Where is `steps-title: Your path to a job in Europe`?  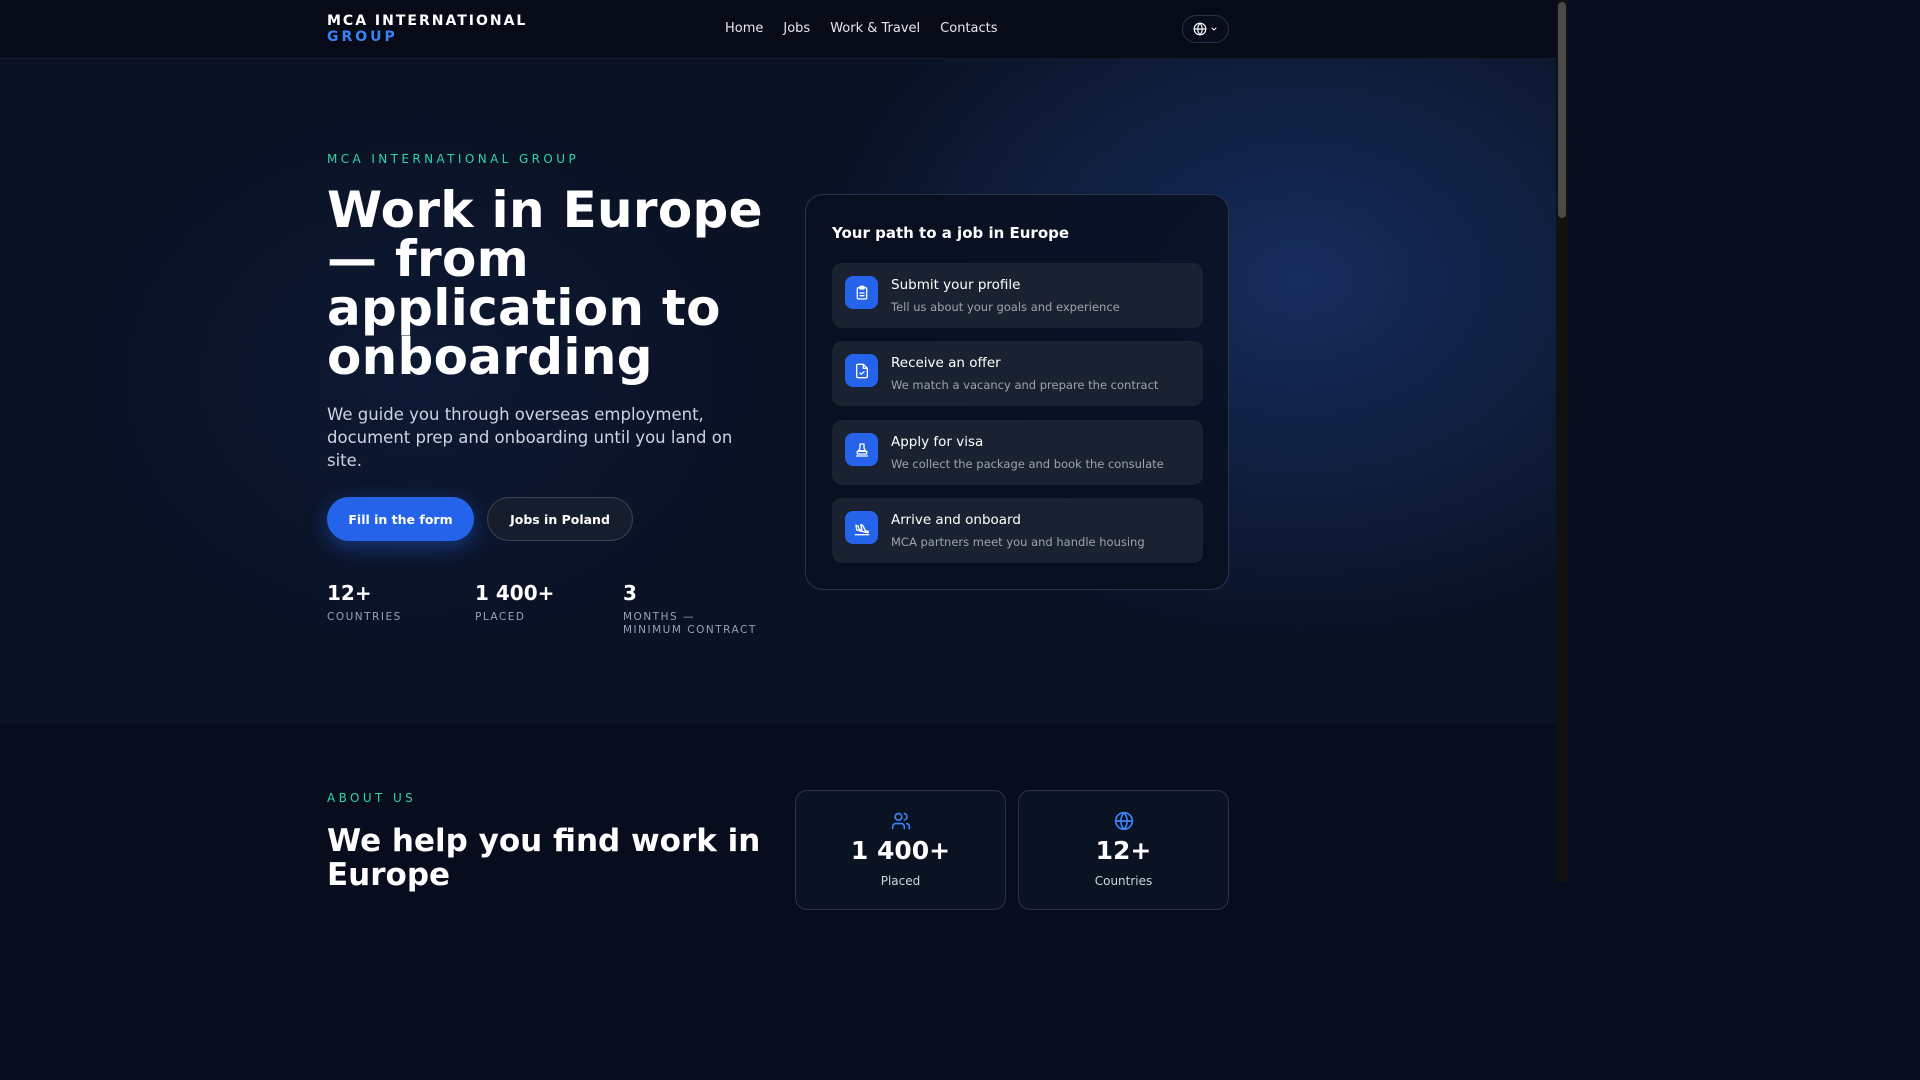 steps-title: Your path to a job in Europe is located at coordinates (951, 233).